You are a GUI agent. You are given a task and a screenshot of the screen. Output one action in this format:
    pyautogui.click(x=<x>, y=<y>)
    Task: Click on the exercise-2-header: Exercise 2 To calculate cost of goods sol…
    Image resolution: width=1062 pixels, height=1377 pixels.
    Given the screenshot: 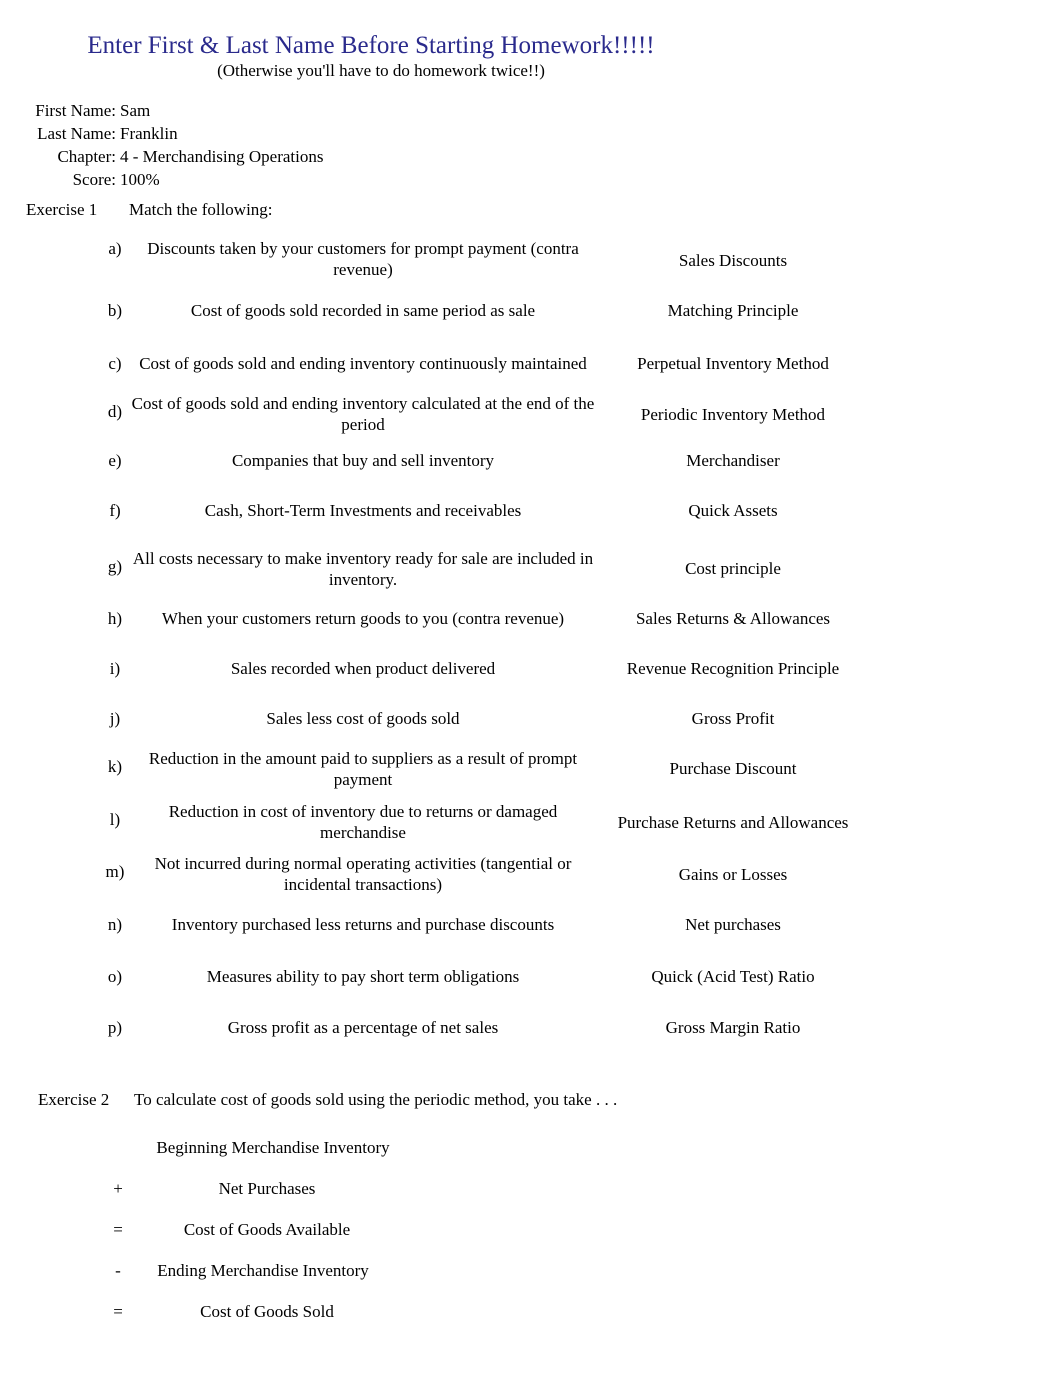 What is the action you would take?
    pyautogui.click(x=327, y=1100)
    